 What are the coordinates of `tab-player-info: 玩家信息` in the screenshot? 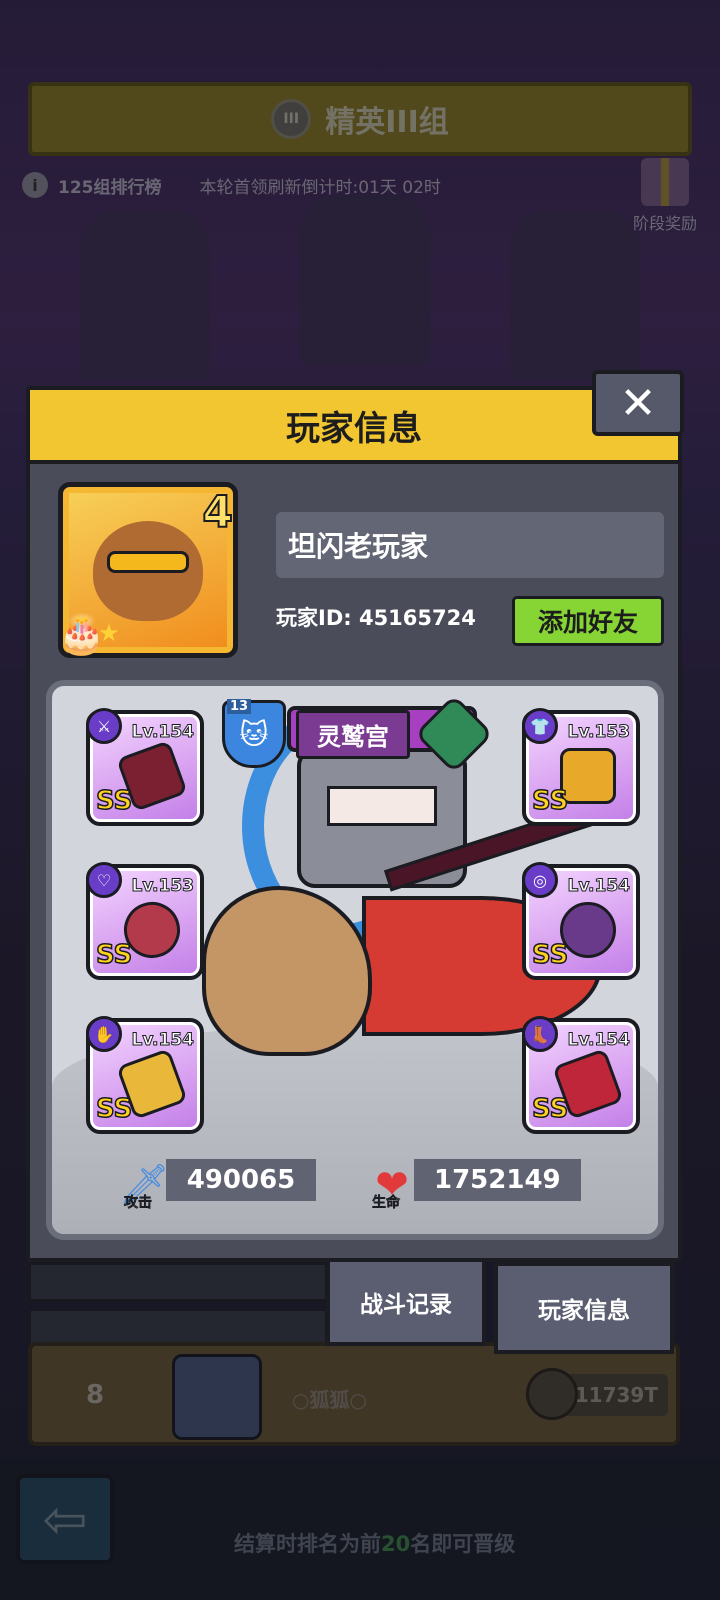 It's located at (584, 1308).